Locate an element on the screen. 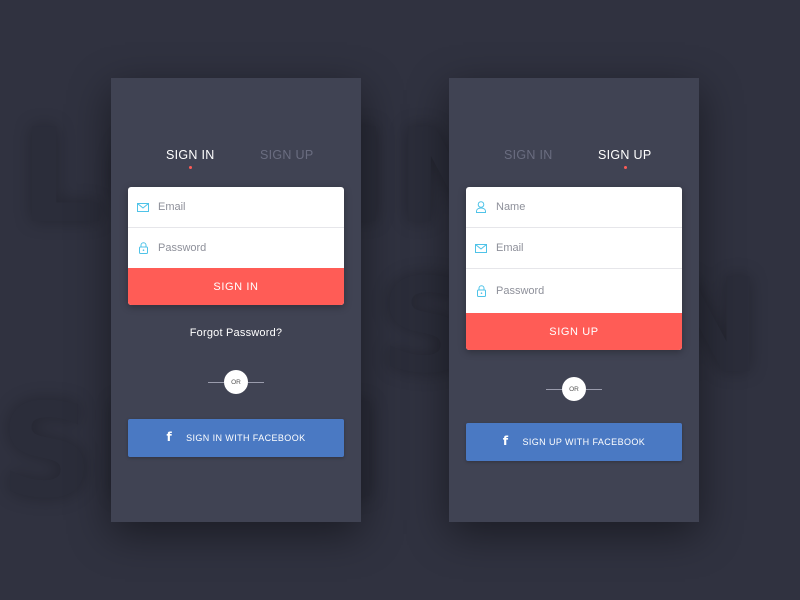 The width and height of the screenshot is (800, 600). signin-button: SIGN IN is located at coordinates (236, 286).